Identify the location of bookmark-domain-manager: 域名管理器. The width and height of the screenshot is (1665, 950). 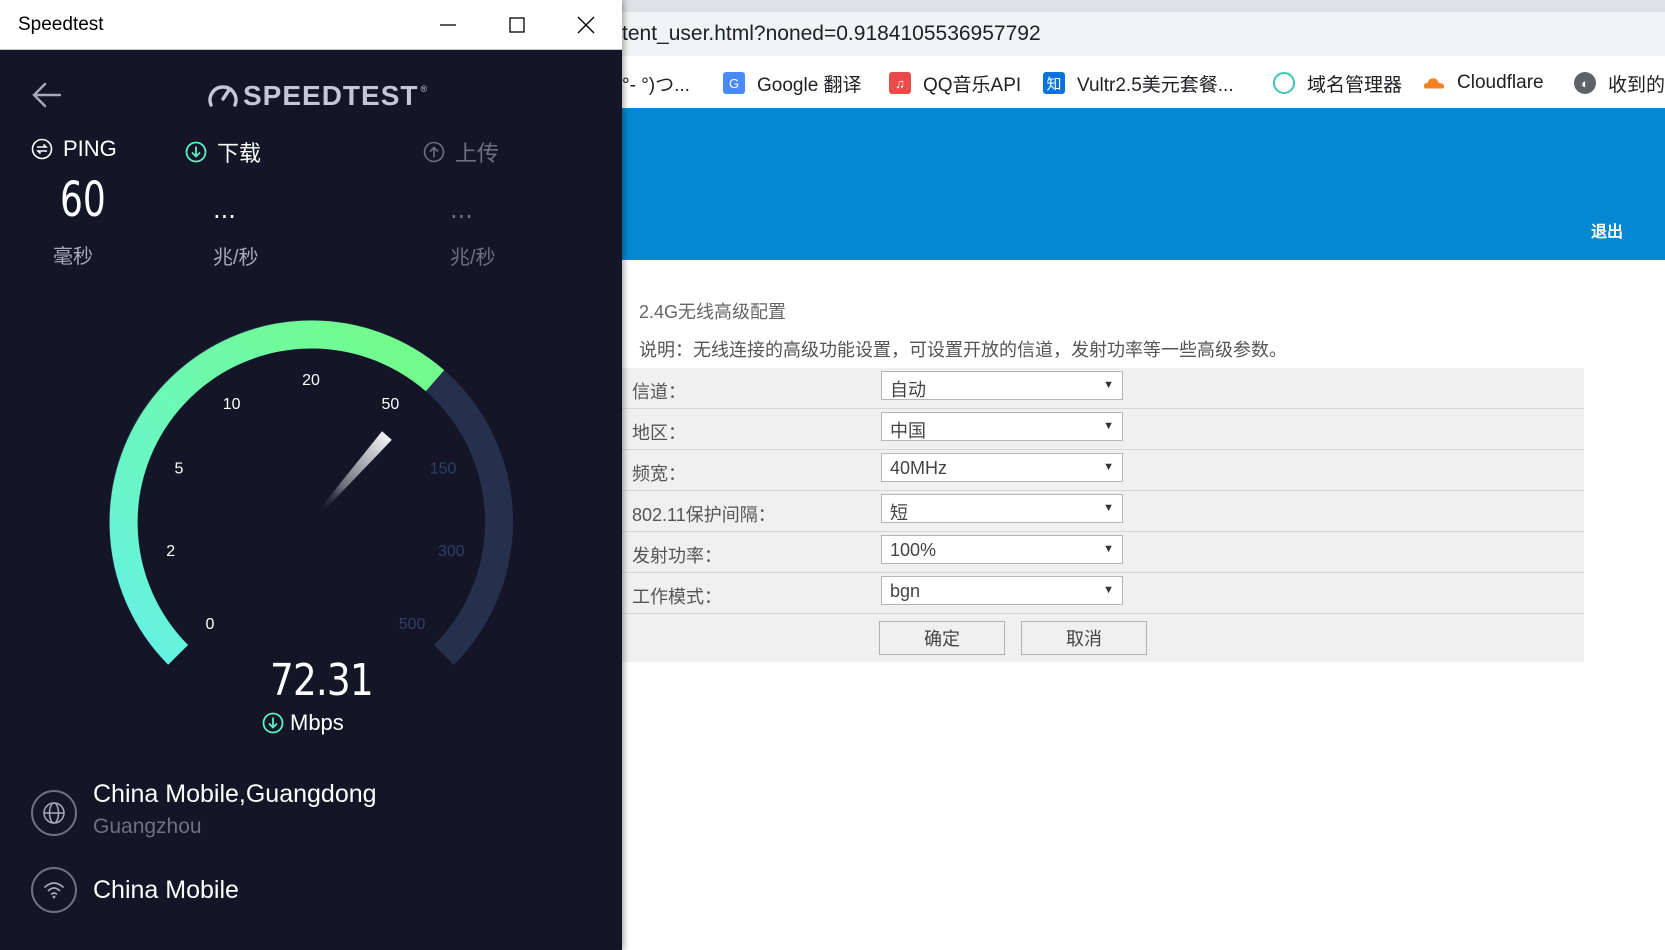
(1337, 83).